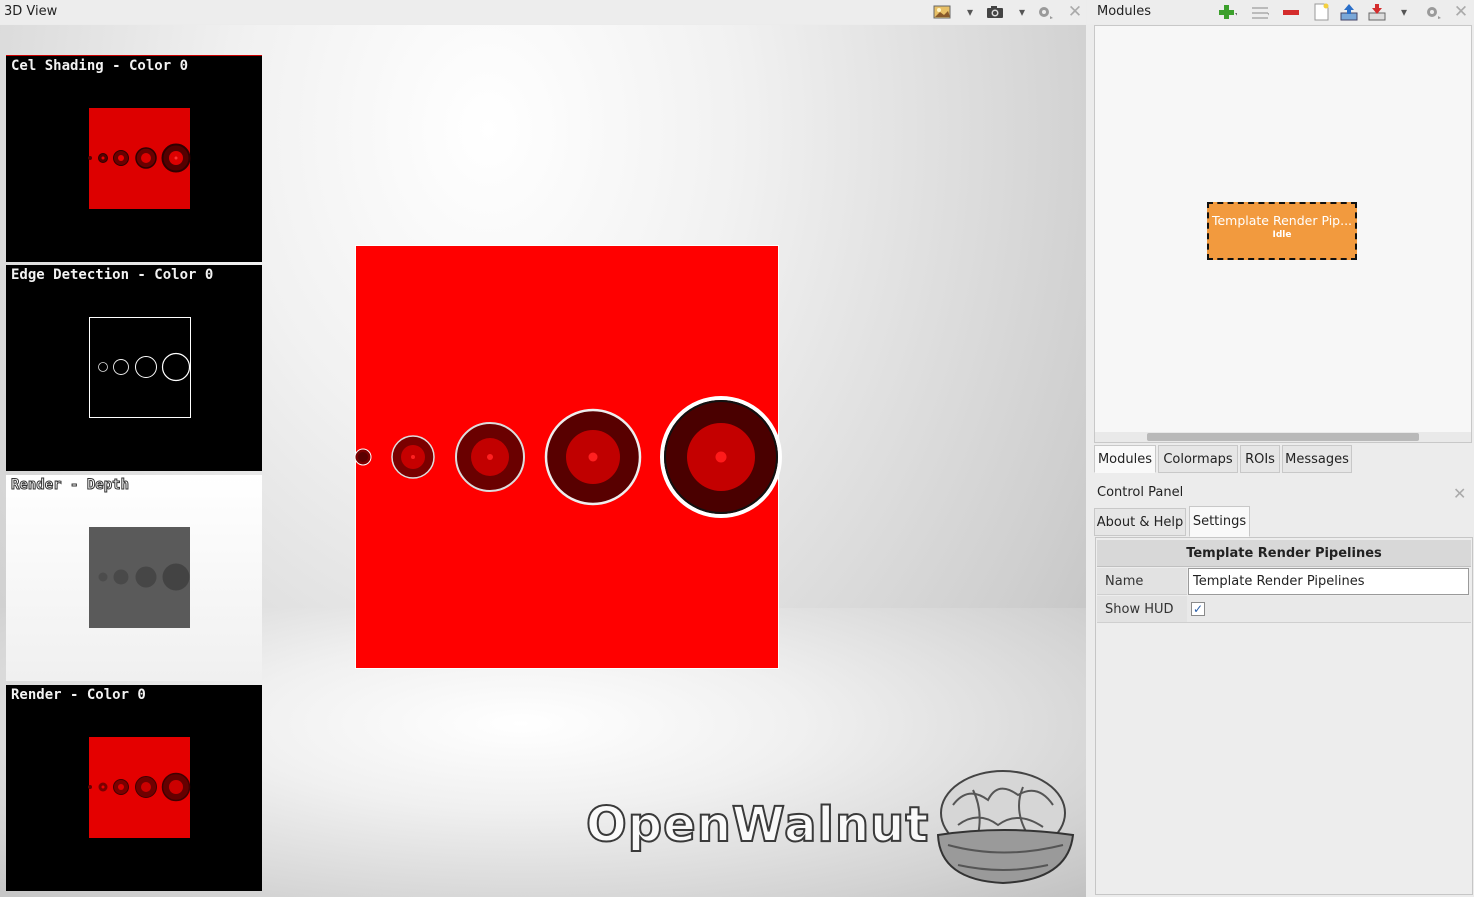 Image resolution: width=1474 pixels, height=897 pixels. Describe the element at coordinates (1329, 609) in the screenshot. I see `show-hud-row` at that location.